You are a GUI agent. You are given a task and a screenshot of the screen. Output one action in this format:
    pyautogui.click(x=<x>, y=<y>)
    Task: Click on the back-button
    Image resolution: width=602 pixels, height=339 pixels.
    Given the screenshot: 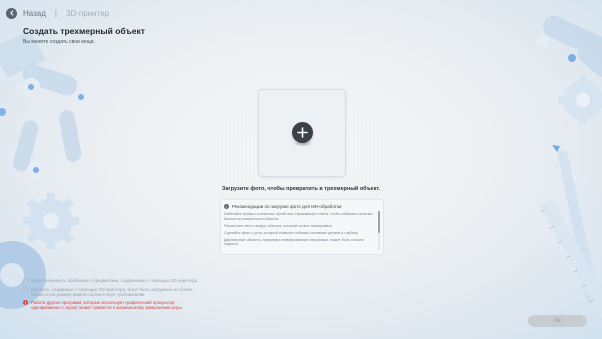 What is the action you would take?
    pyautogui.click(x=11, y=13)
    